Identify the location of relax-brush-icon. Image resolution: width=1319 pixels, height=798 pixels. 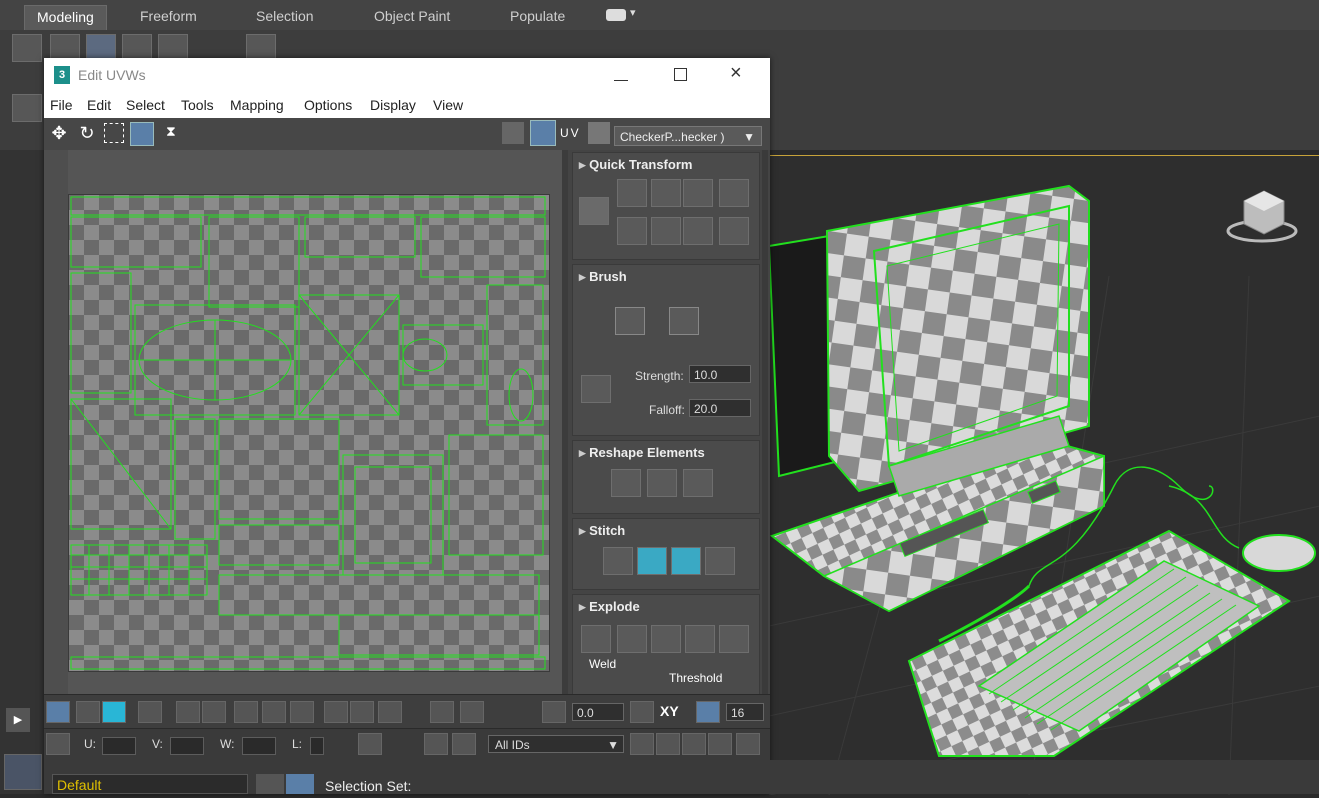
(684, 321).